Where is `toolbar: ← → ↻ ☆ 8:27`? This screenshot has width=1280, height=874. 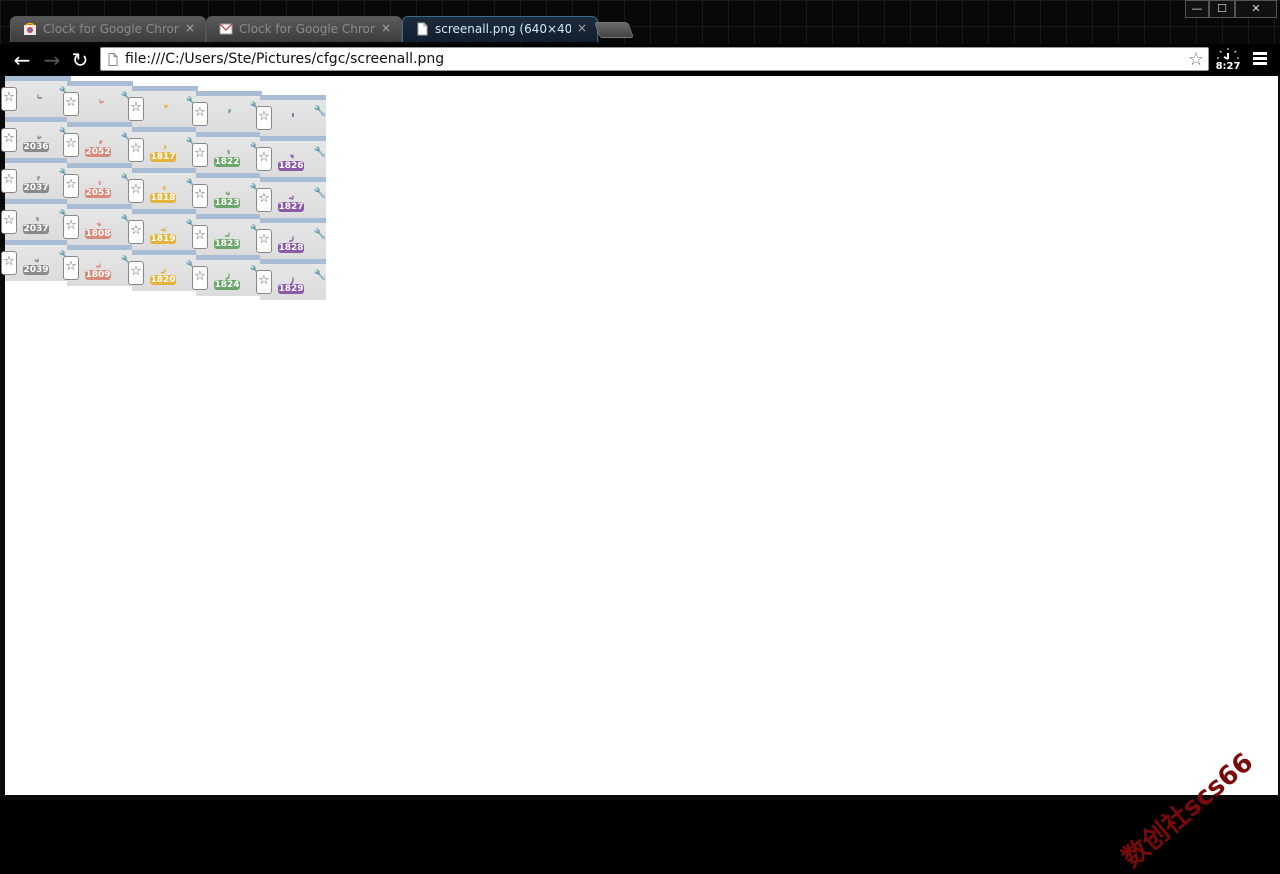 toolbar: ← → ↻ ☆ 8:27 is located at coordinates (640, 60).